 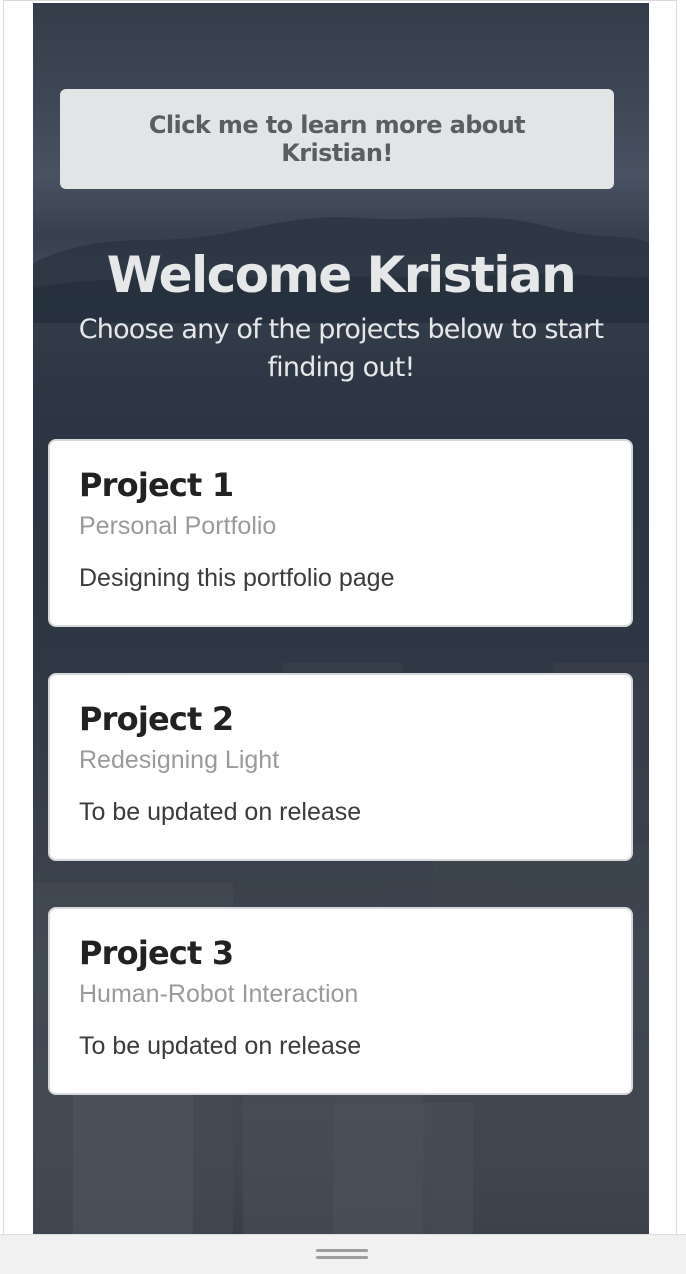 I want to click on bottom-bar, so click(x=343, y=1254).